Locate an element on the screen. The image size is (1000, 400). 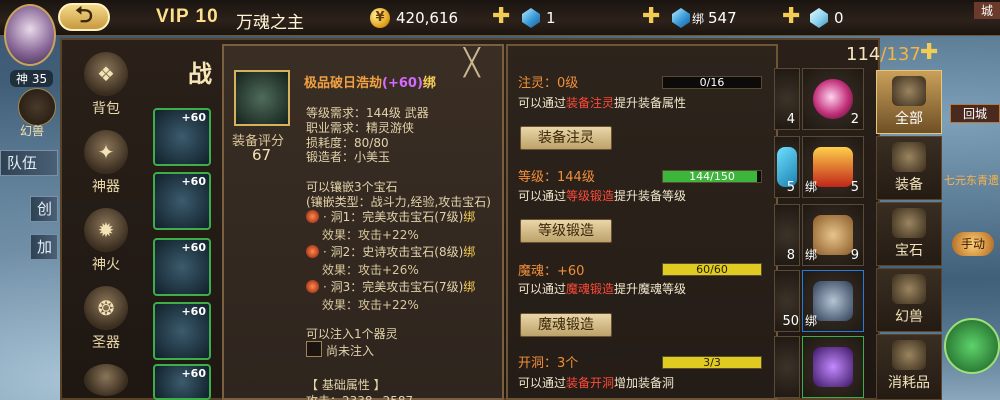
item-count: 5 is located at coordinates (790, 187).